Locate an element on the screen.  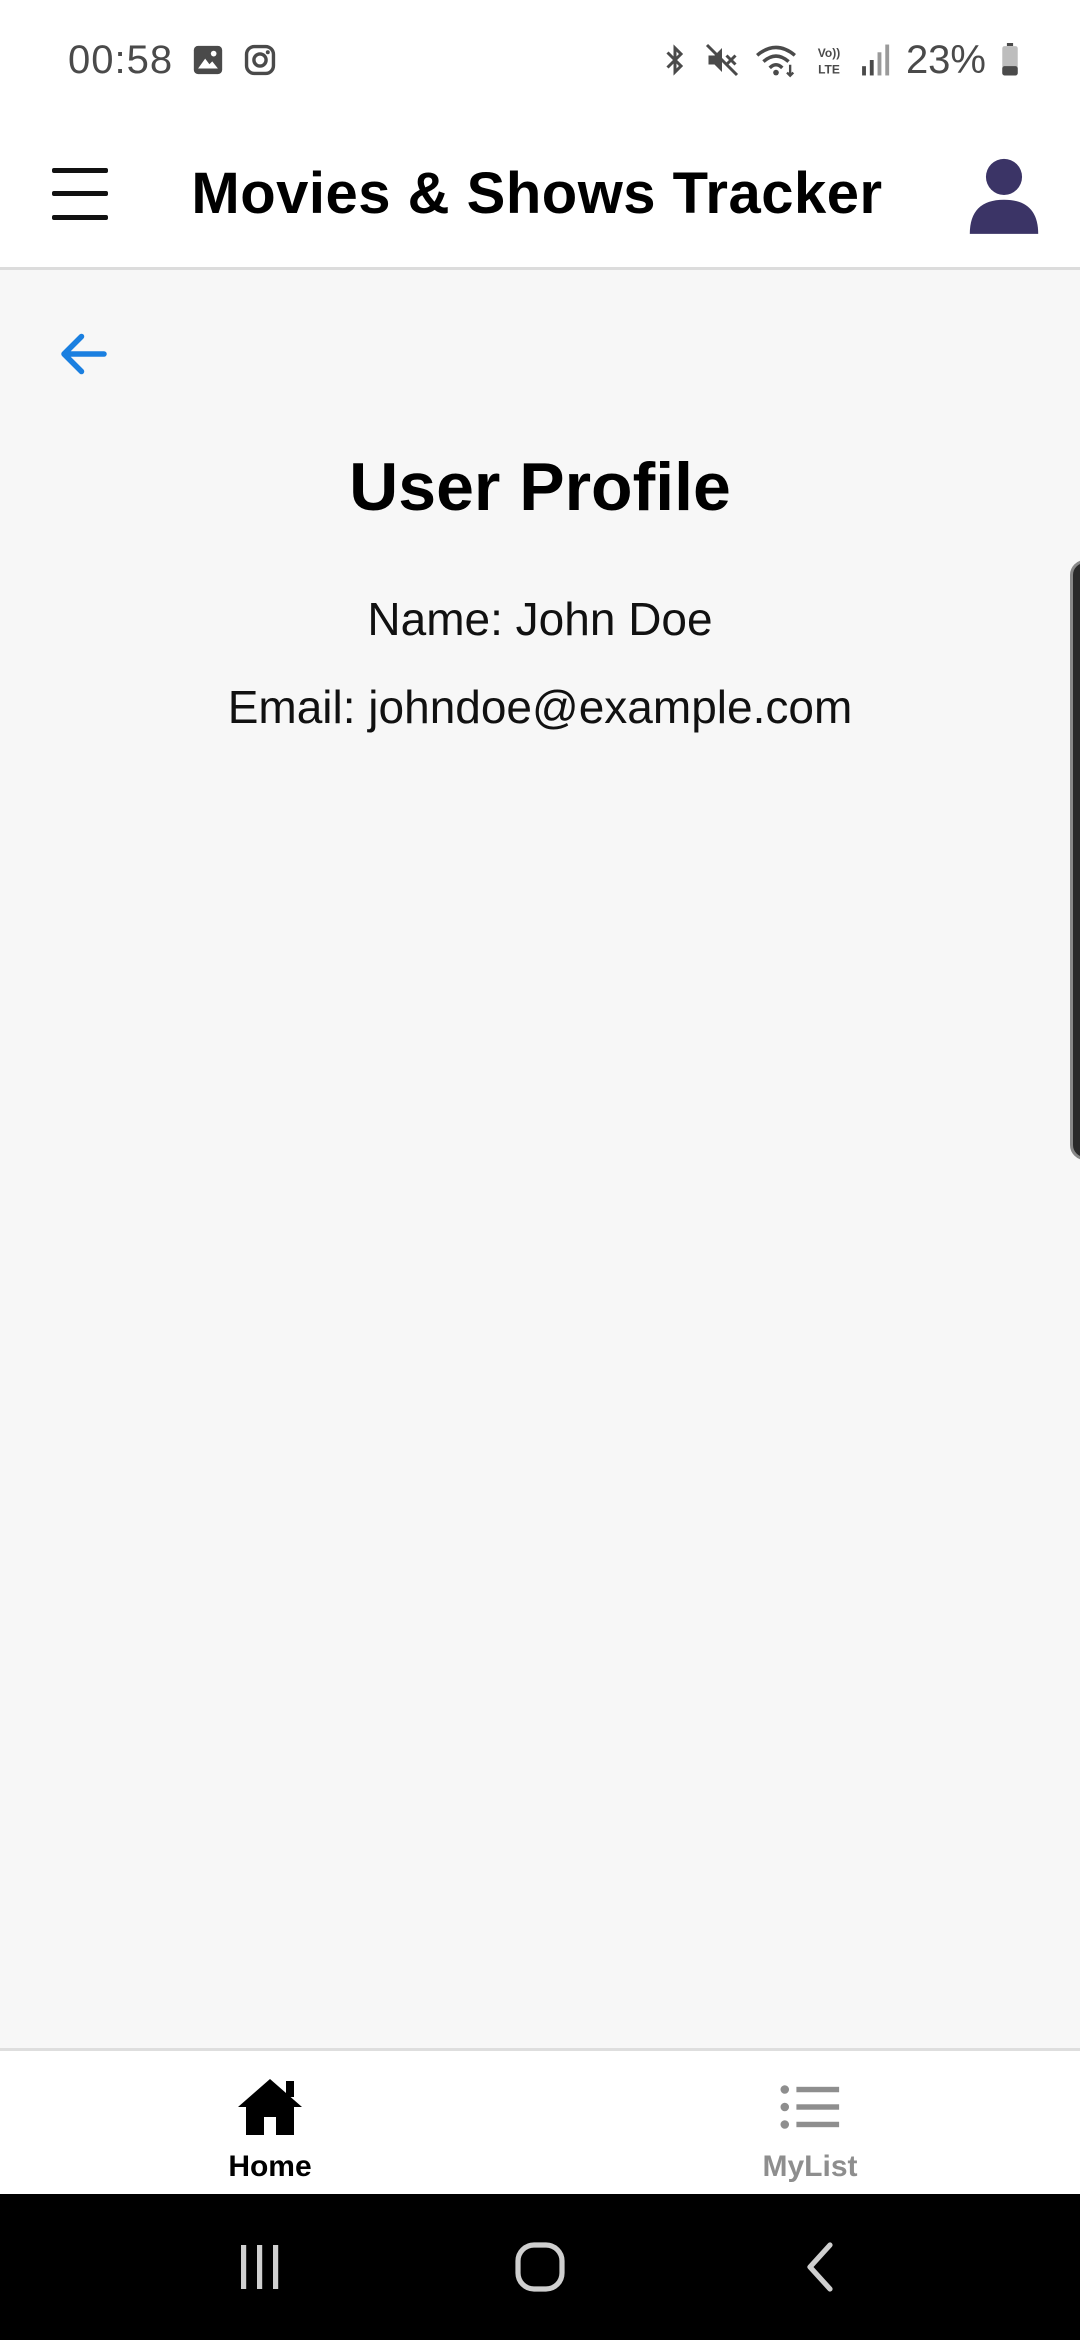
status-right: Vo)) LTE 23% is located at coordinates (840, 60).